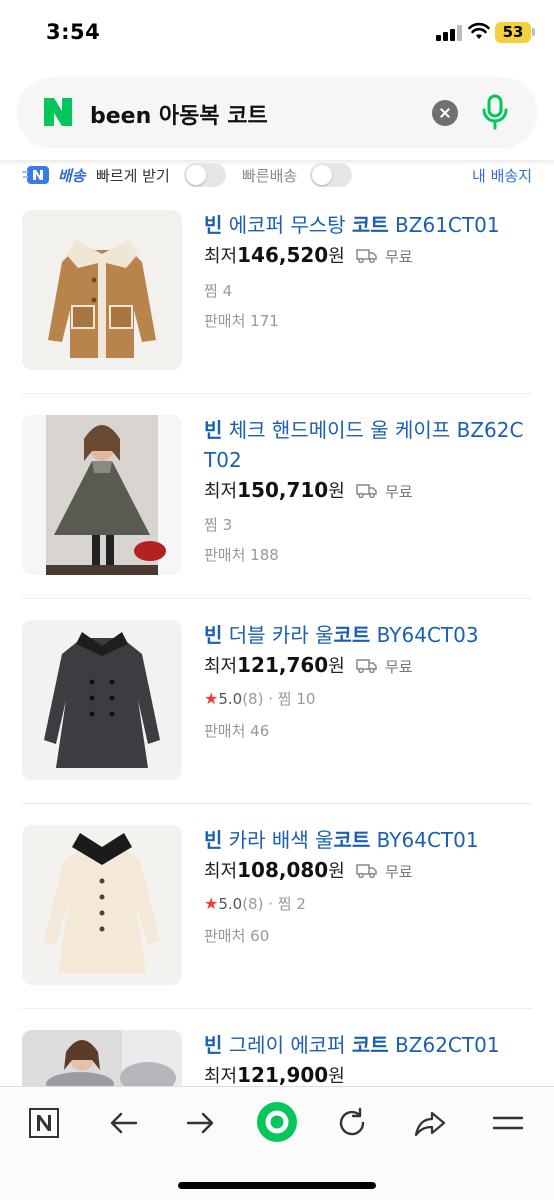 Image resolution: width=554 pixels, height=1200 pixels. I want to click on cellular-signal-icon, so click(449, 33).